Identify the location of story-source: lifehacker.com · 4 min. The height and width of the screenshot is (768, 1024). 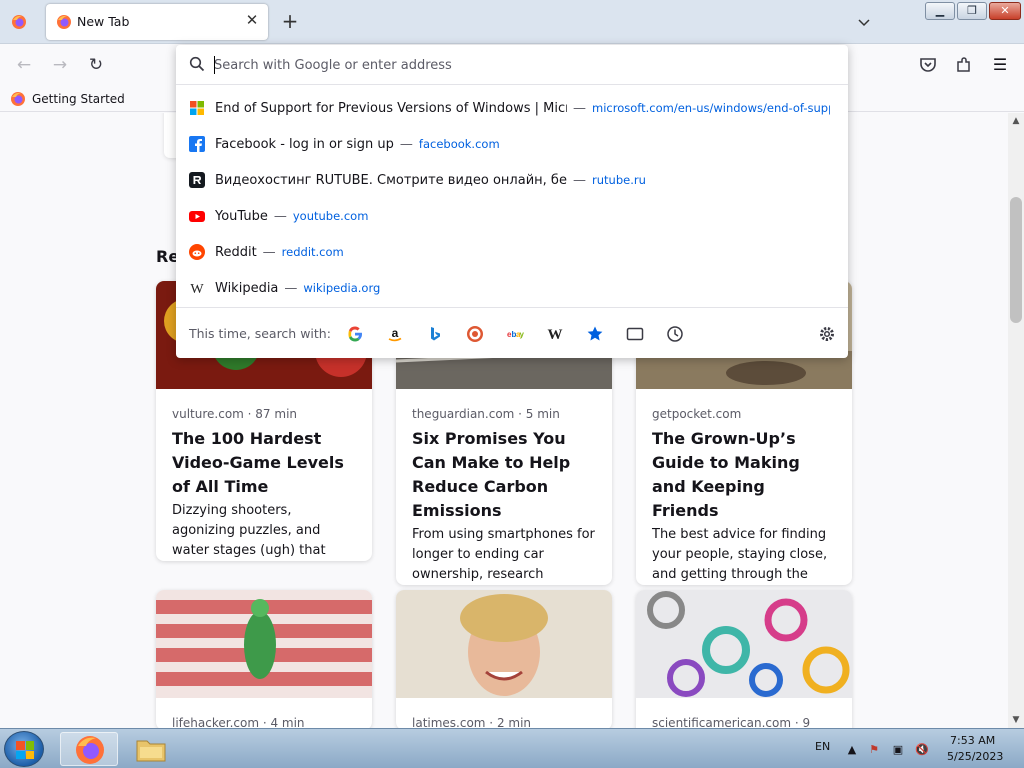
(238, 722).